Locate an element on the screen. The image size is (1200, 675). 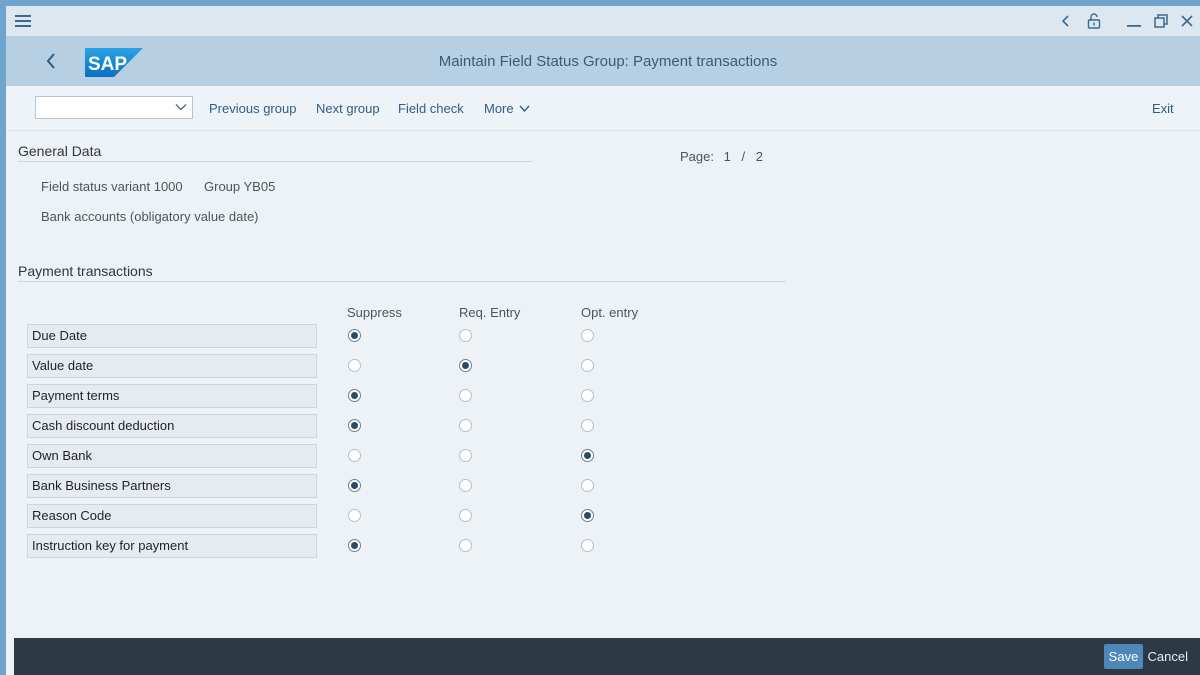
column-opt-entry: Opt. entry is located at coordinates (610, 312).